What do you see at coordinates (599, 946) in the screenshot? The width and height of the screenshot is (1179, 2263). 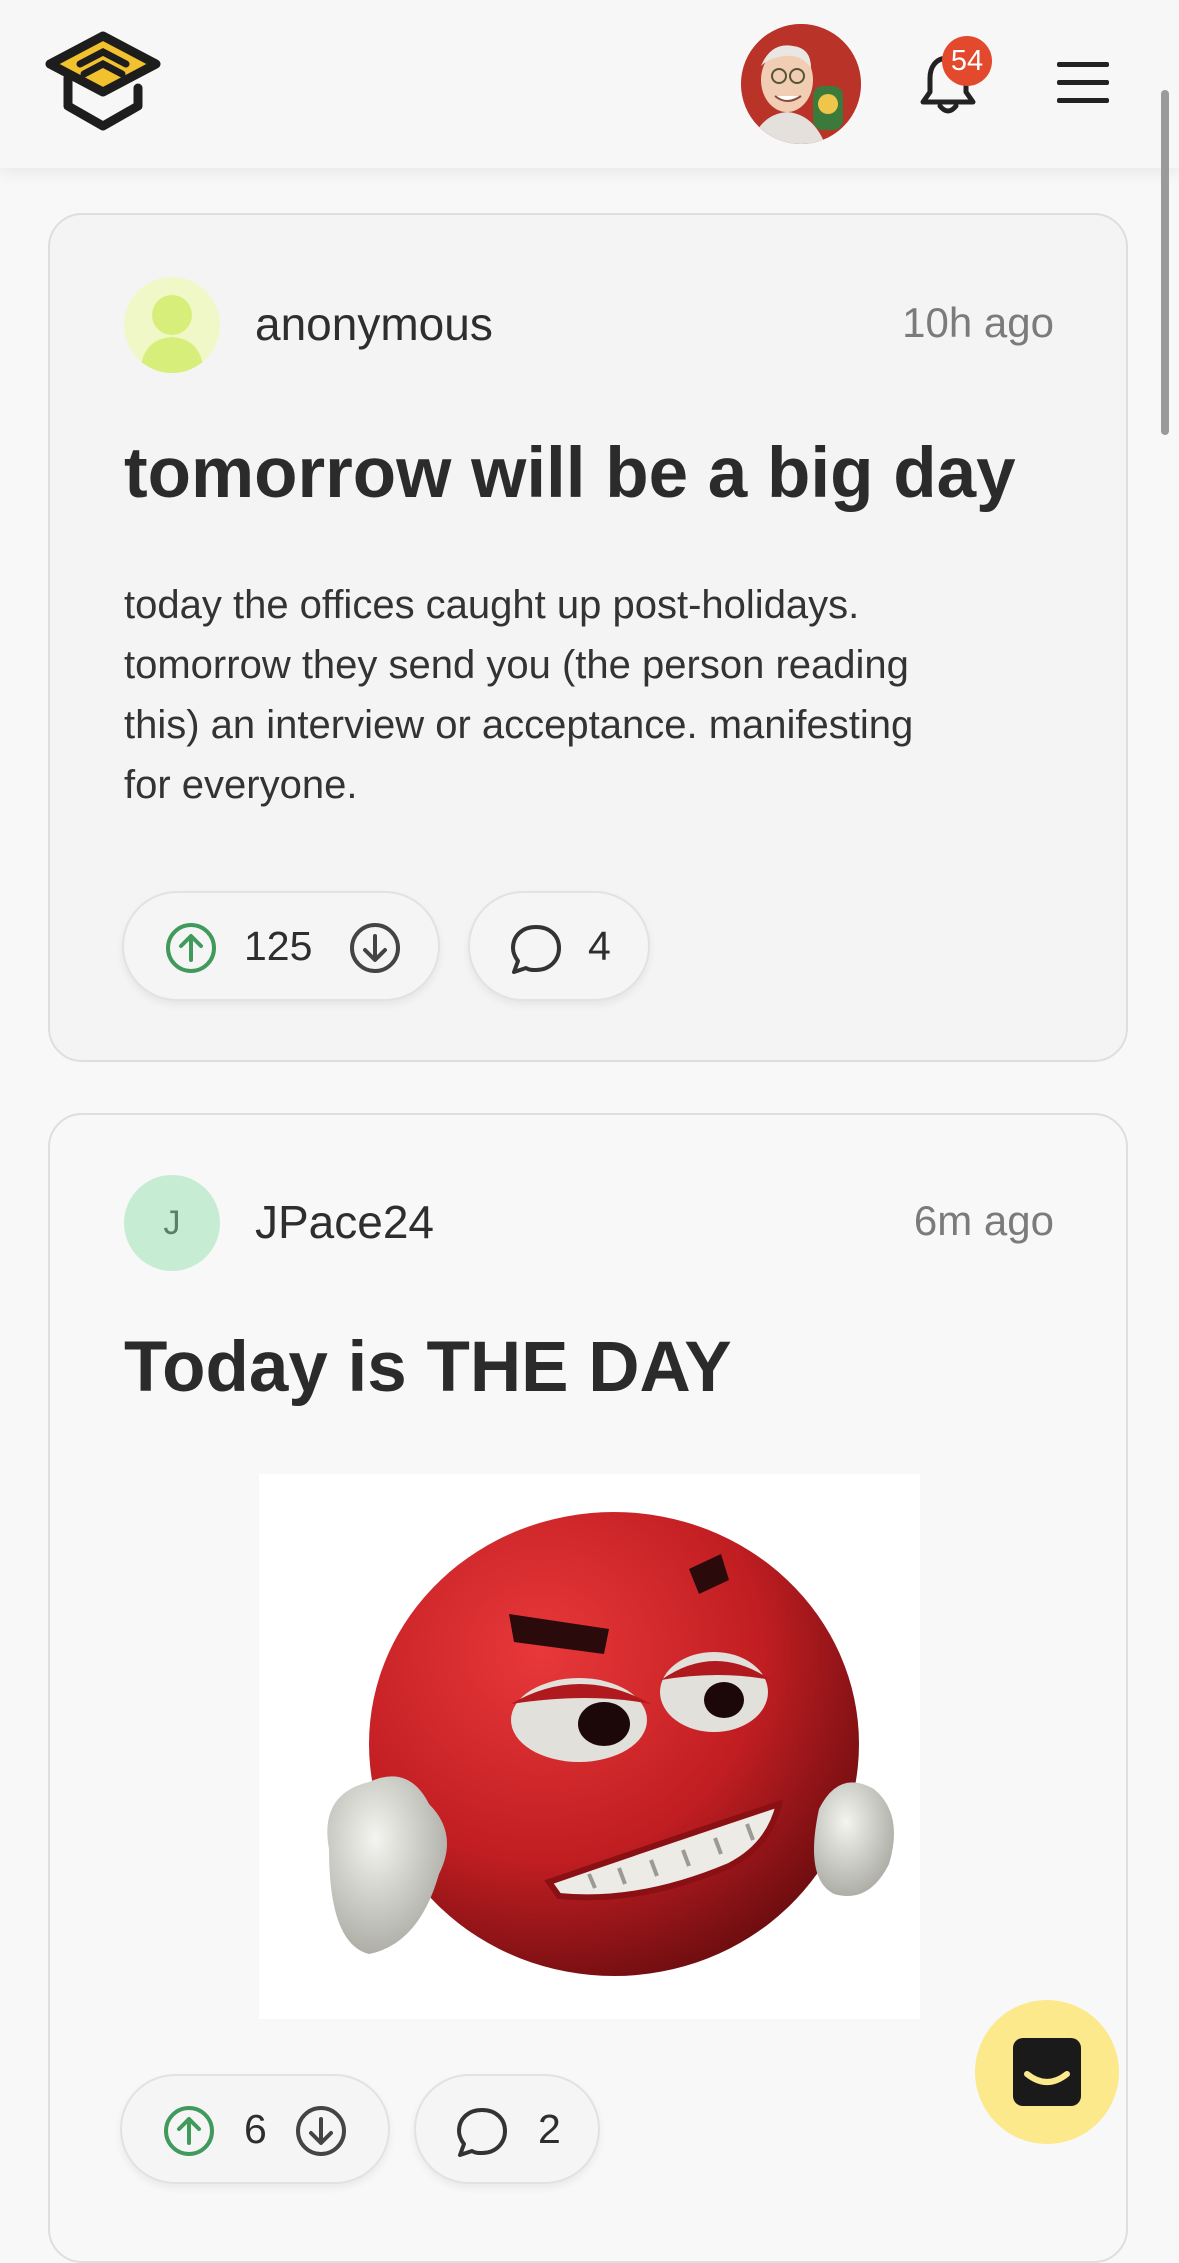 I see `comment-count: 4` at bounding box center [599, 946].